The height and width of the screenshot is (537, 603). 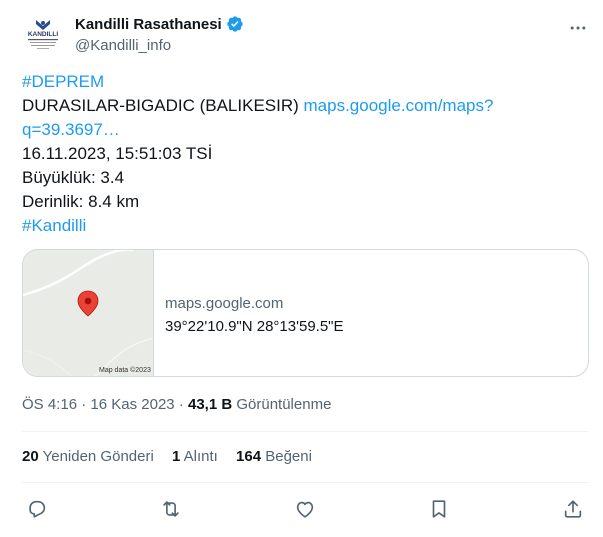 I want to click on like-button, so click(x=305, y=509).